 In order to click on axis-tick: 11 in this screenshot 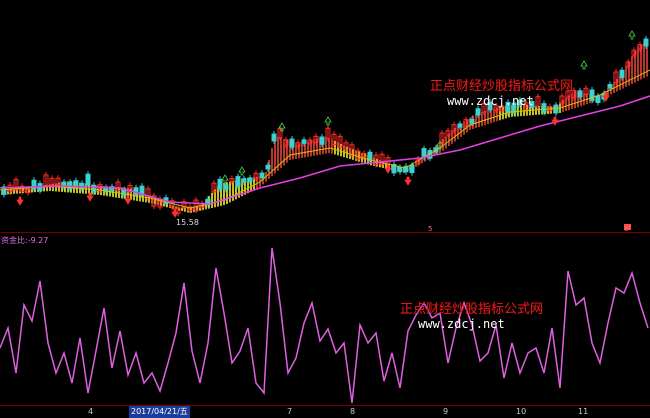, I will do `click(583, 411)`.